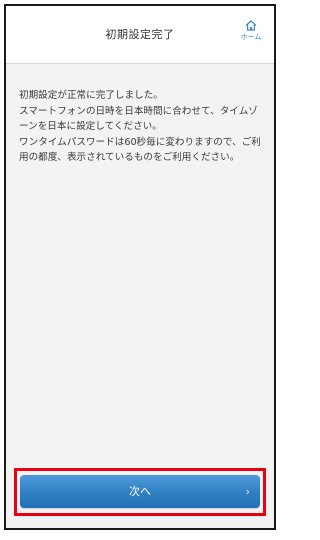  I want to click on chevron-right-icon: ›, so click(247, 491).